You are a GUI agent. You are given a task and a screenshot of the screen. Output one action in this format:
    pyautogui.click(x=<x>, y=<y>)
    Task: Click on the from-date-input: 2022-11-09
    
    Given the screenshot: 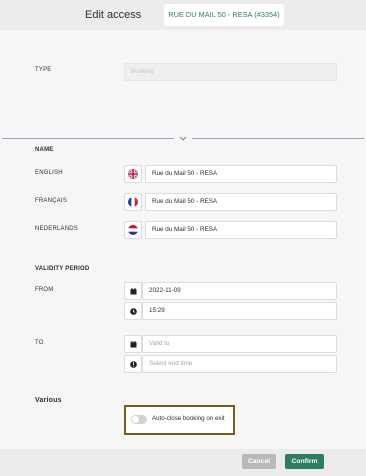 What is the action you would take?
    pyautogui.click(x=239, y=291)
    